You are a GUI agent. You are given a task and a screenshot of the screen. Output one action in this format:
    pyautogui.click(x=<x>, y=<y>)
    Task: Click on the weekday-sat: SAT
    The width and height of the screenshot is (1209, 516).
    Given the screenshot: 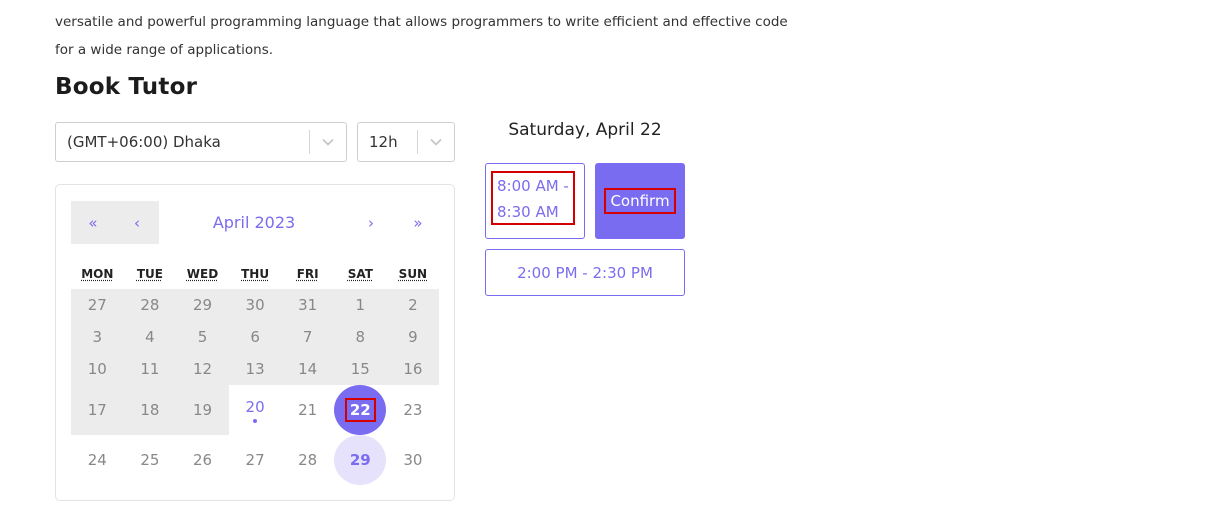 What is the action you would take?
    pyautogui.click(x=360, y=274)
    